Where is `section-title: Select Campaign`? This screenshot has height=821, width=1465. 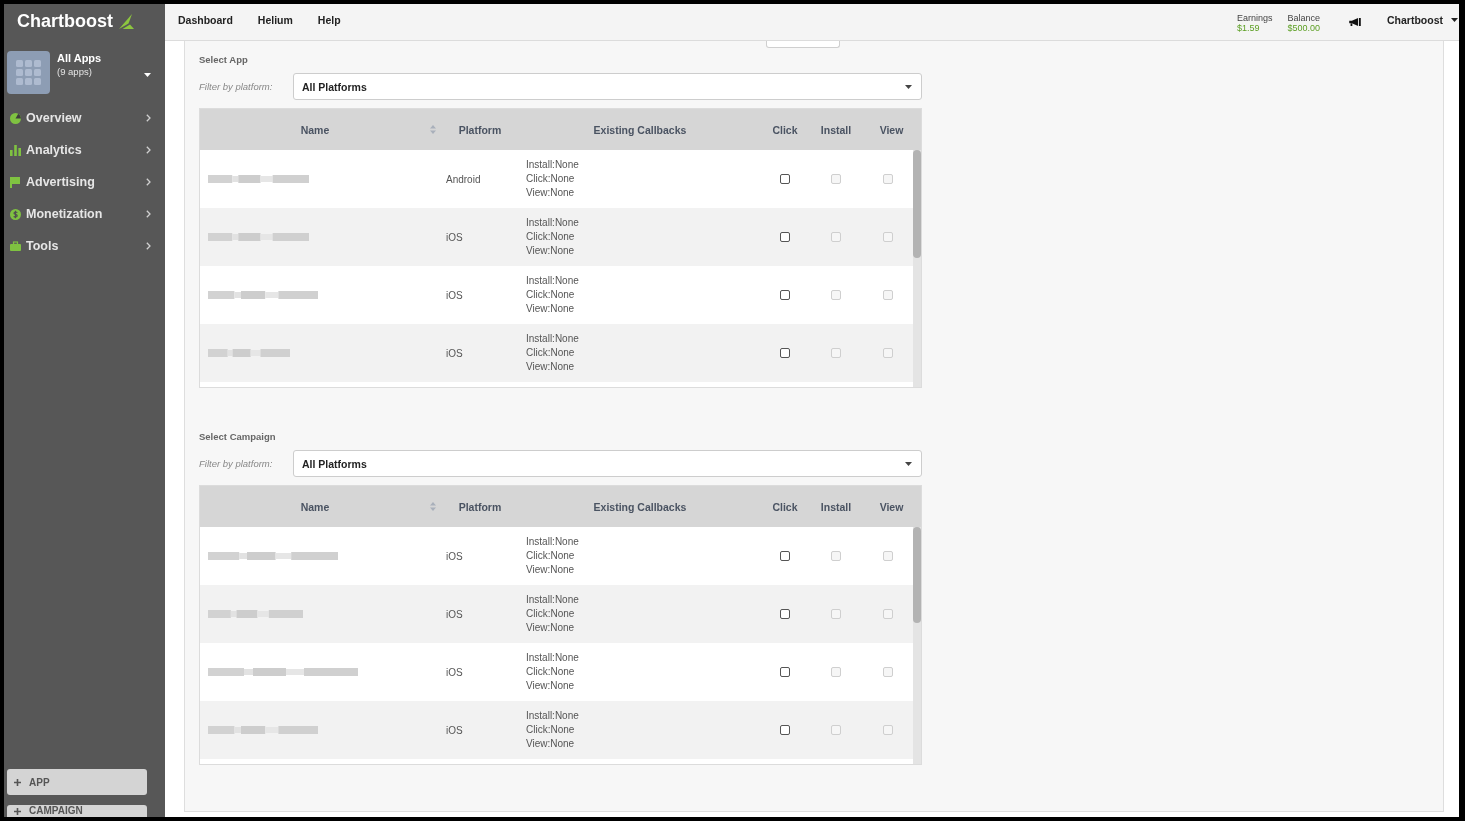
section-title: Select Campaign is located at coordinates (238, 437).